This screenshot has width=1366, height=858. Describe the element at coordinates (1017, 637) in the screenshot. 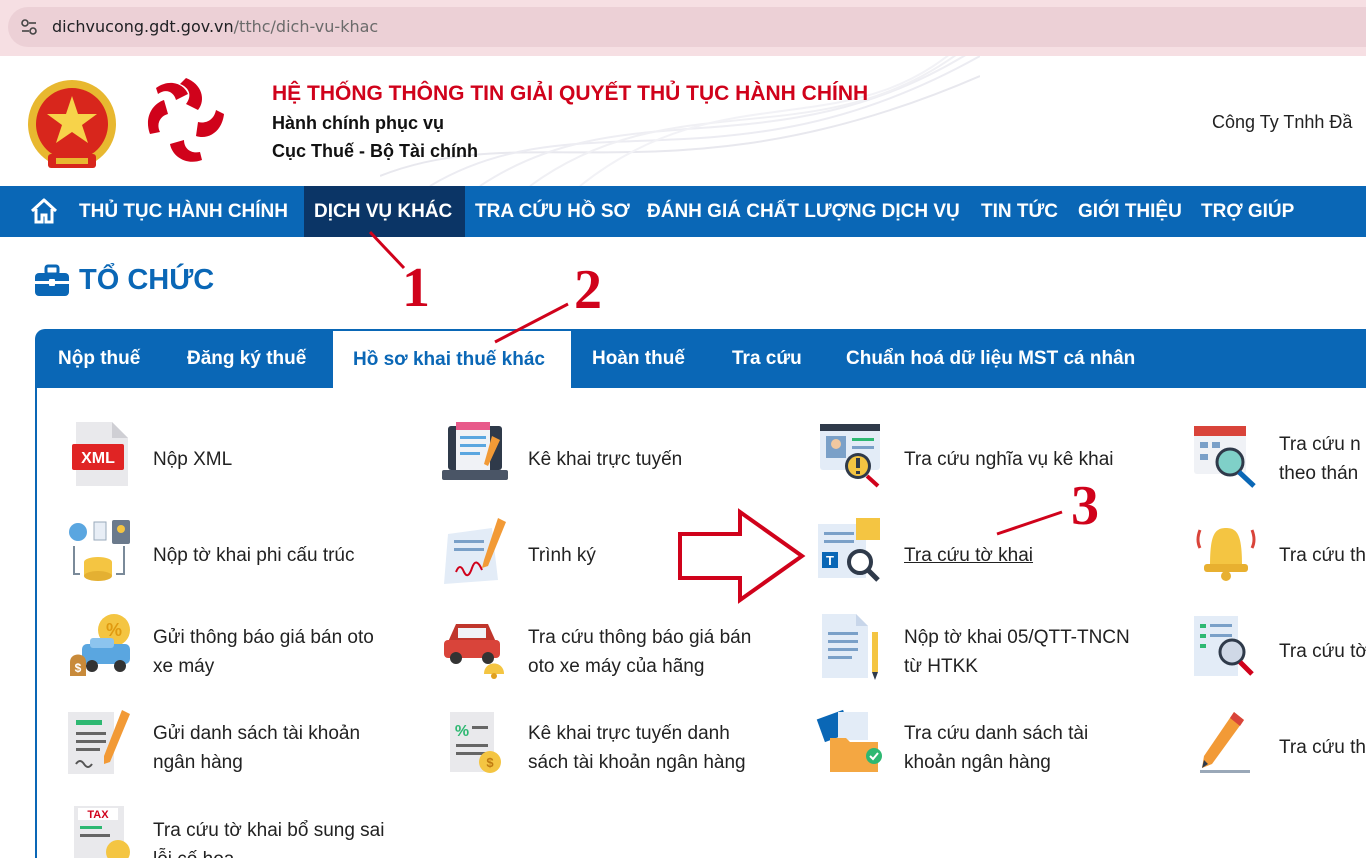

I see `service-label-line1: Nộp tờ khai 05/QTT-TNCN` at that location.